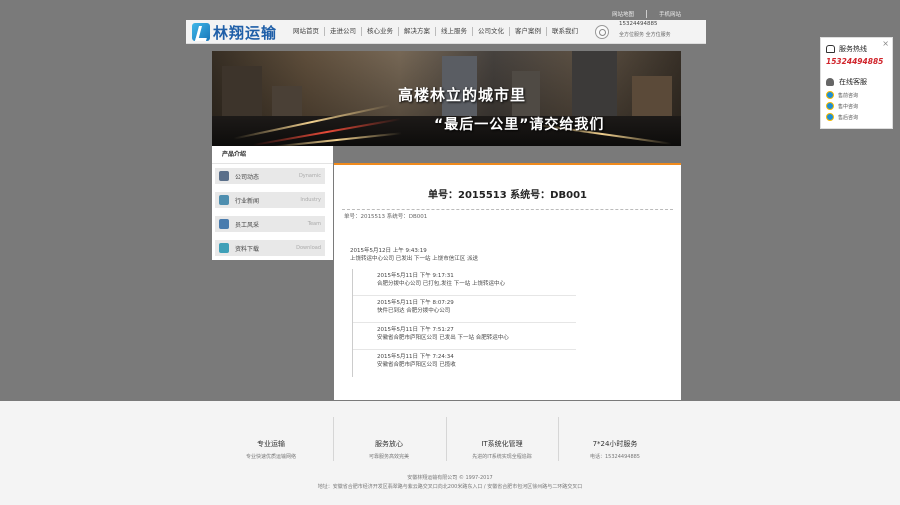 The width and height of the screenshot is (900, 505). What do you see at coordinates (623, 14) in the screenshot?
I see `sitemap-link: 网站地图` at bounding box center [623, 14].